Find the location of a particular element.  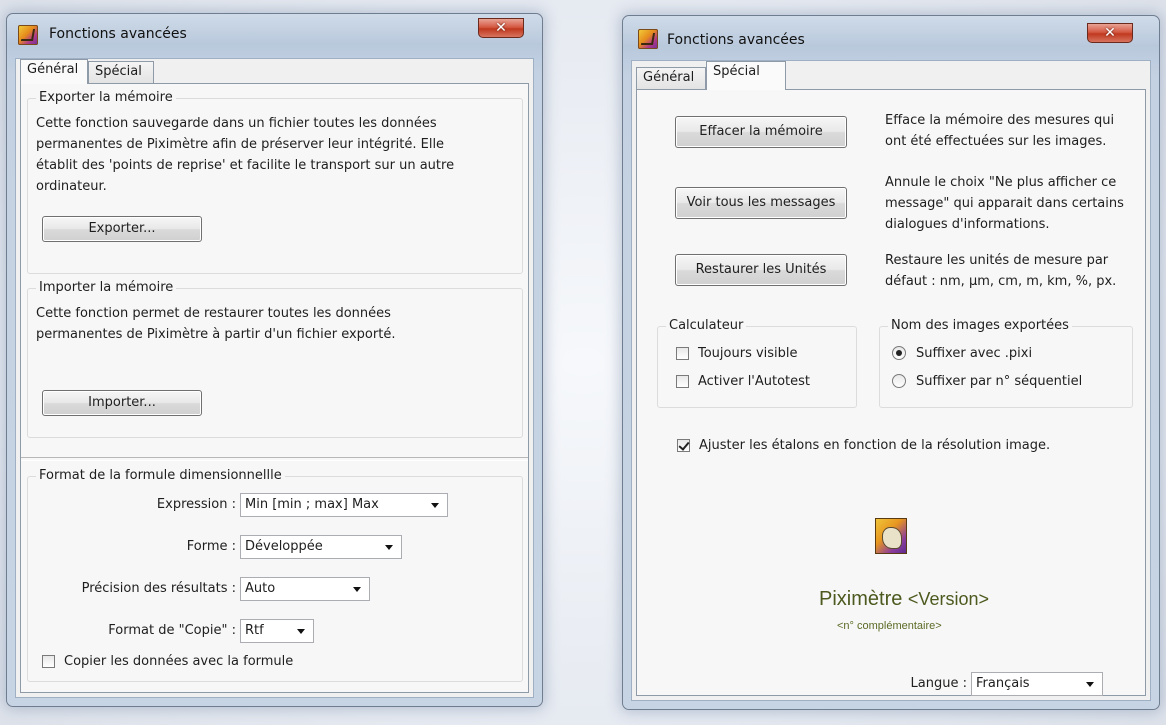

suffix-sequential-radio is located at coordinates (899, 381).